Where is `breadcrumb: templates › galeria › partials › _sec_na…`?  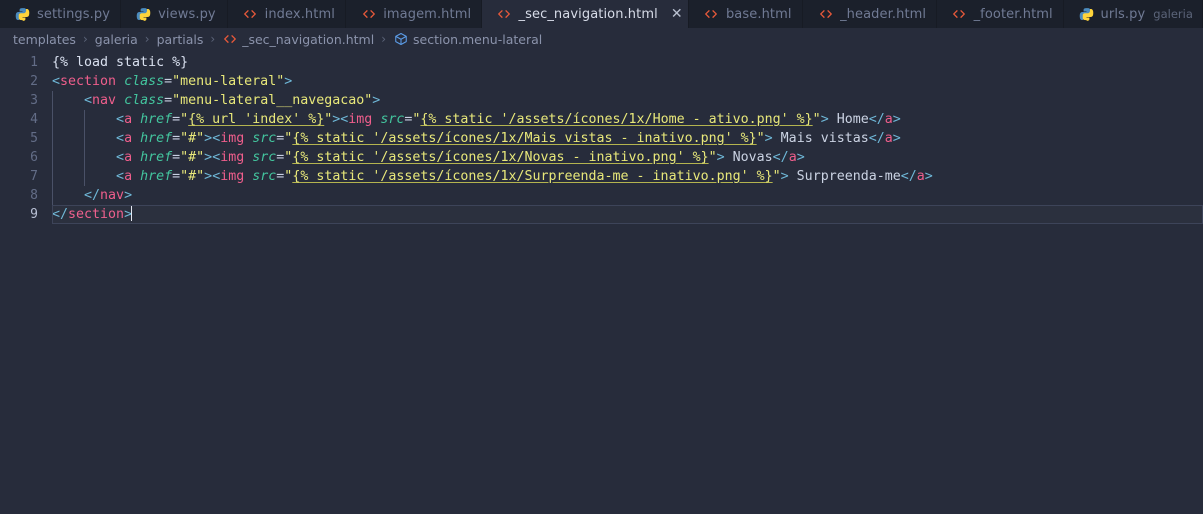
breadcrumb: templates › galeria › partials › _sec_na… is located at coordinates (601, 39).